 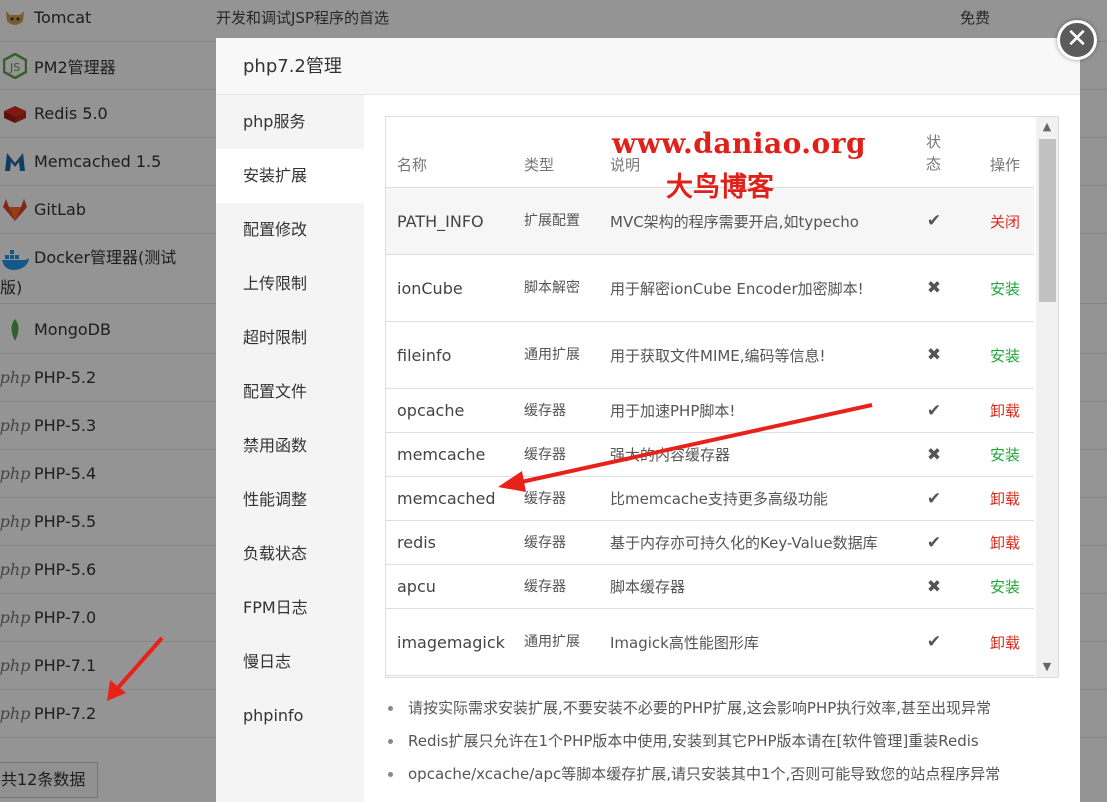 I want to click on table-row: memcache 缓存器 强大的内容缓存器 ✖ 安装, so click(x=710, y=455).